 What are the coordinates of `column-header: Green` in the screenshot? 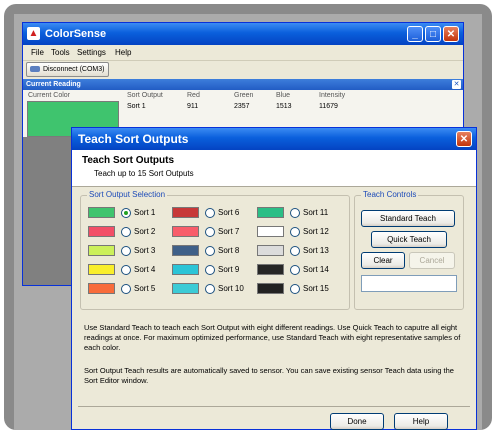 It's located at (244, 95).